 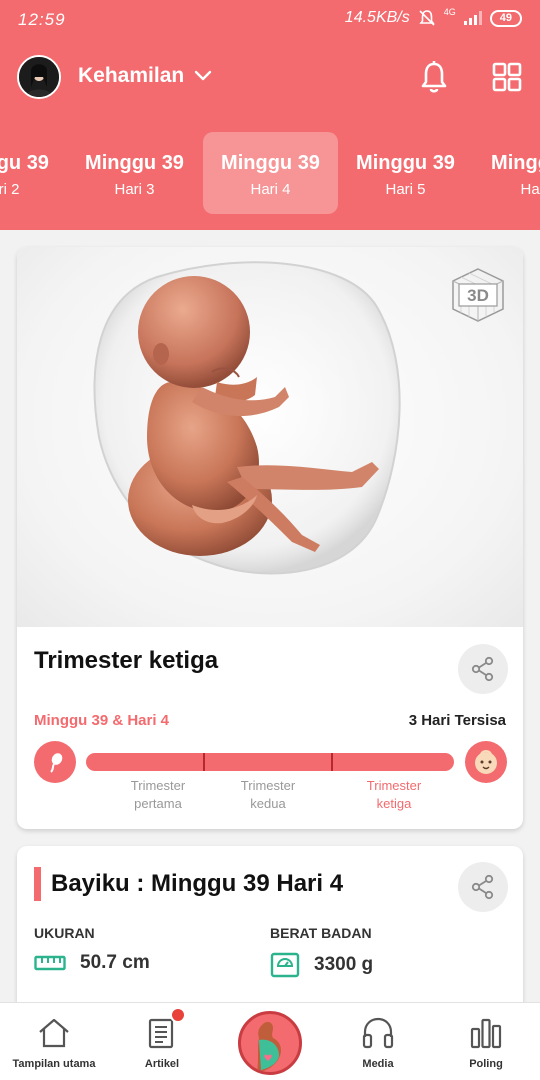 What do you see at coordinates (344, 964) in the screenshot?
I see `weight-value: 3300 g` at bounding box center [344, 964].